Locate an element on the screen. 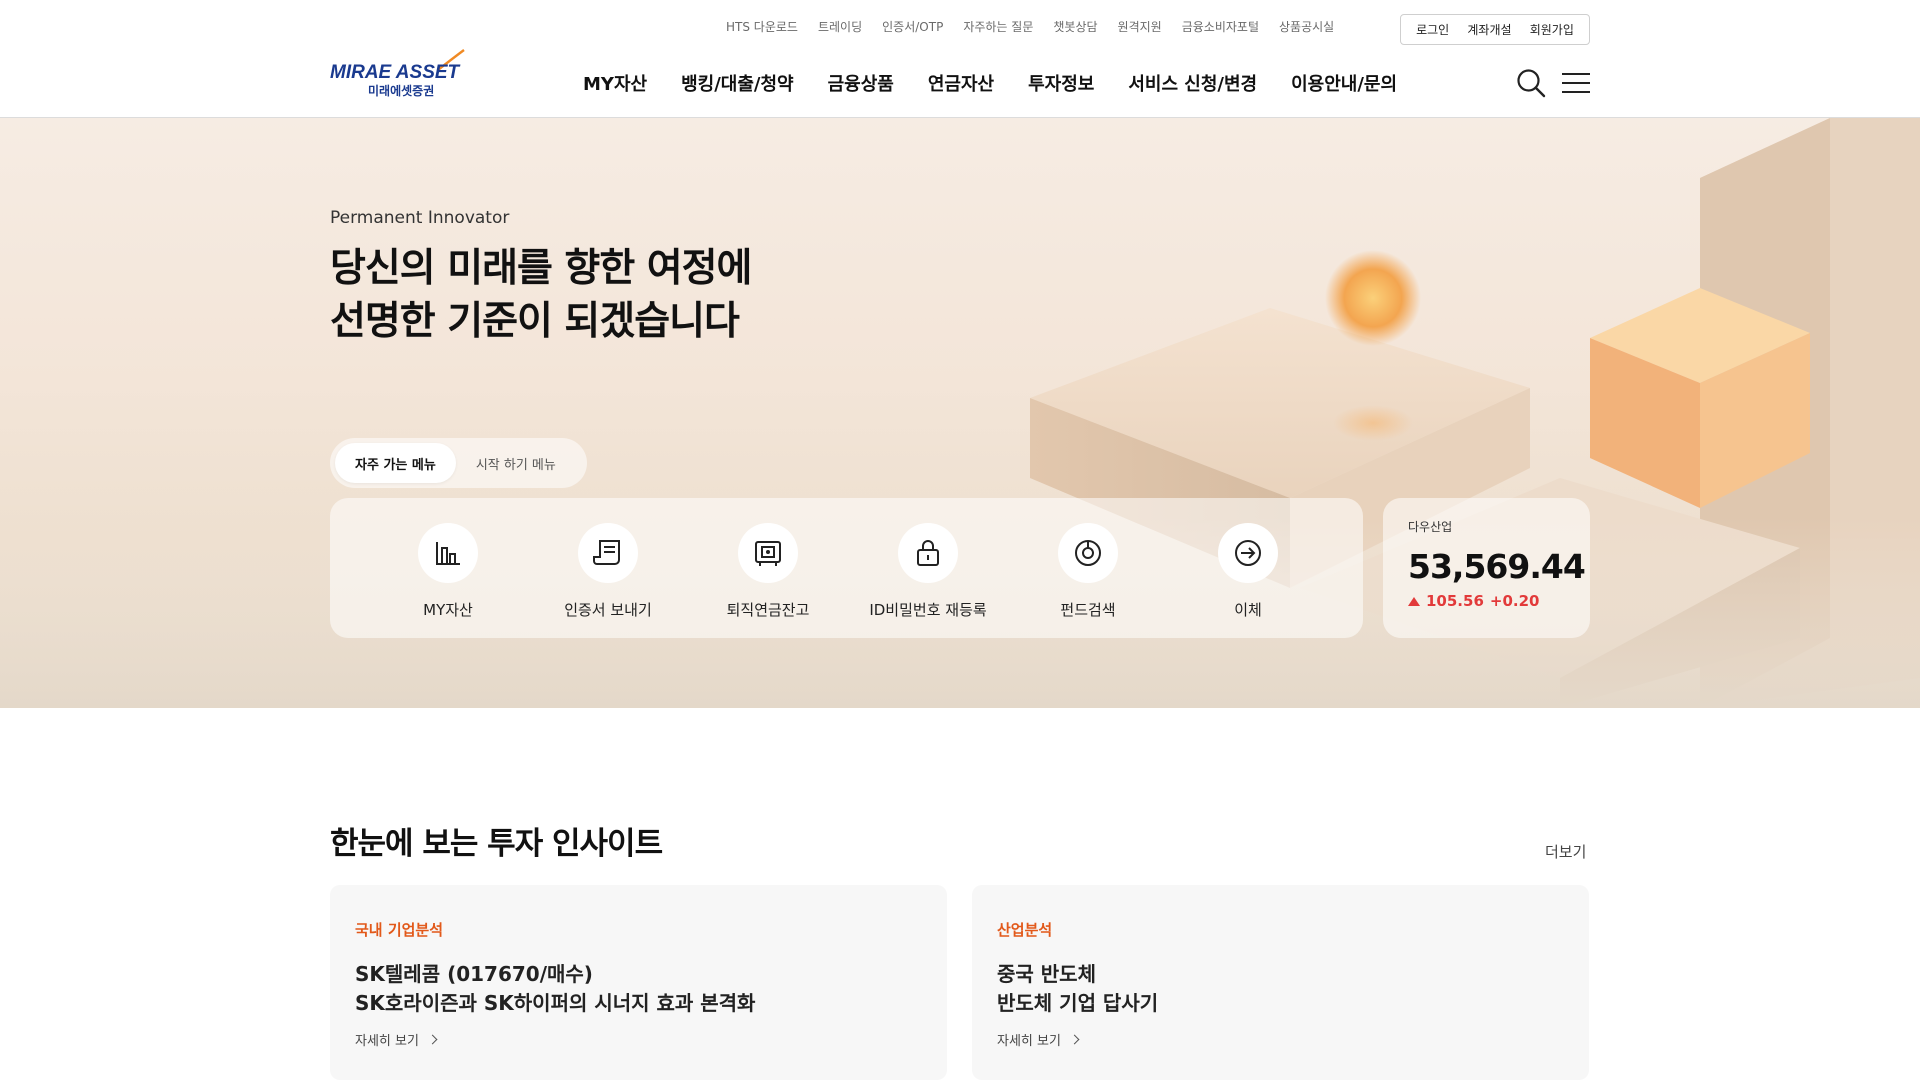 The width and height of the screenshot is (1920, 1080). nav-item-investment-info: 투자정보 is located at coordinates (1061, 83).